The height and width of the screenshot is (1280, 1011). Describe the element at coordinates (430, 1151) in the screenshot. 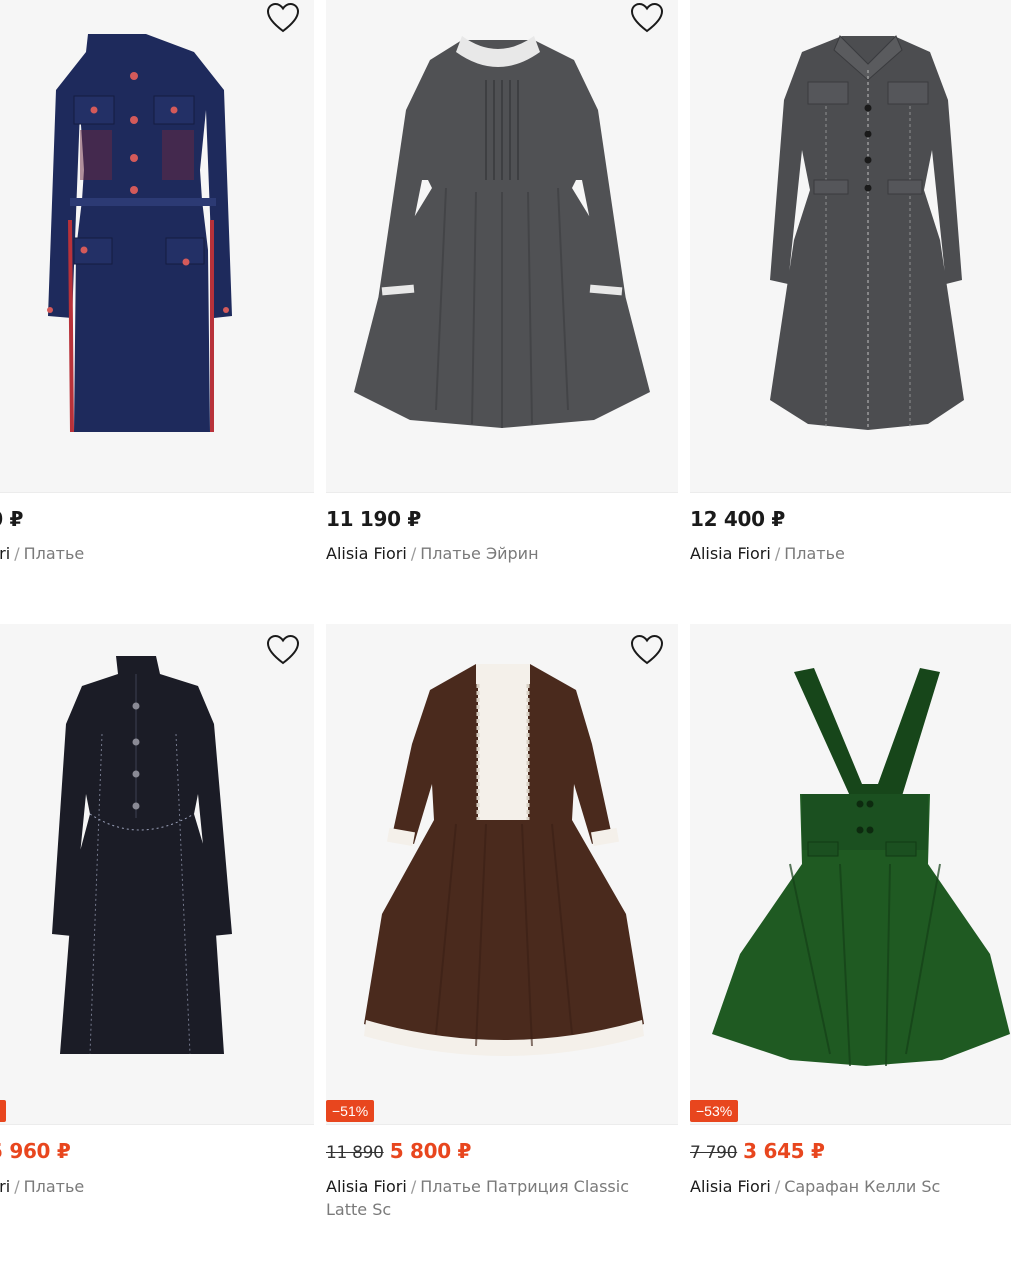

I see `current-price: 5 800 ₽` at that location.